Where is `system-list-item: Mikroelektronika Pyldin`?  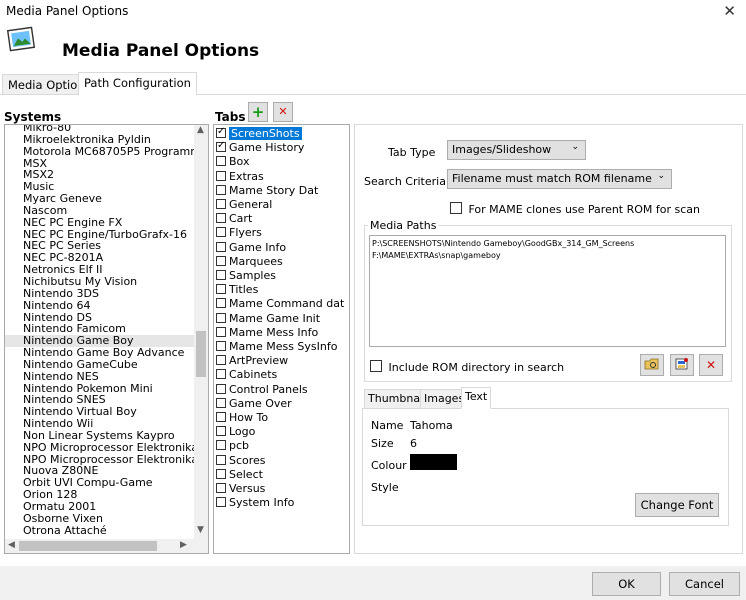
system-list-item: Mikroelektronika Pyldin is located at coordinates (100, 139).